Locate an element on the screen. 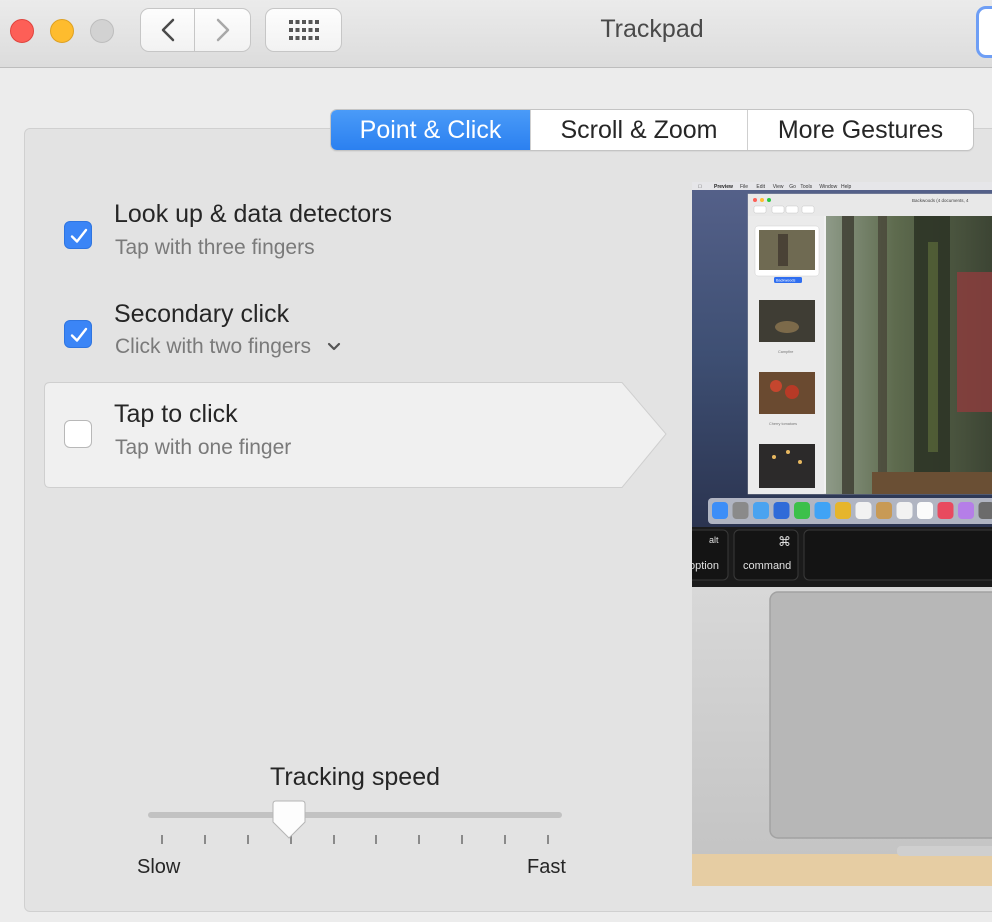 This screenshot has width=992, height=922. forward-button is located at coordinates (223, 30).